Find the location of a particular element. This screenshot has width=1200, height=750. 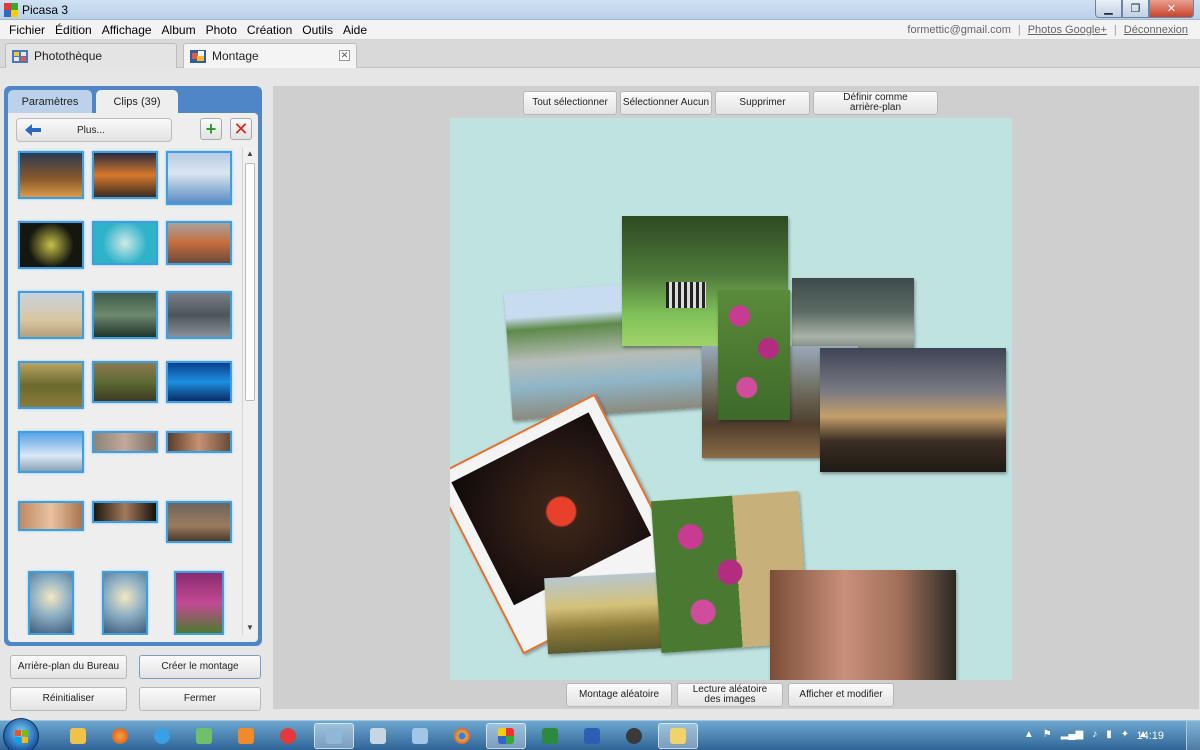

close-button: Fermer is located at coordinates (200, 699).